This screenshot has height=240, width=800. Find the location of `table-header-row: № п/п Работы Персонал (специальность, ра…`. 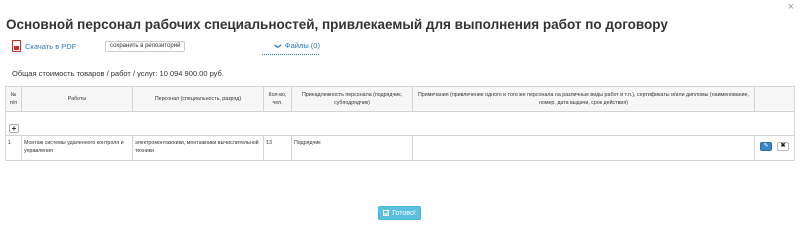

table-header-row: № п/п Работы Персонал (специальность, ра… is located at coordinates (400, 99).